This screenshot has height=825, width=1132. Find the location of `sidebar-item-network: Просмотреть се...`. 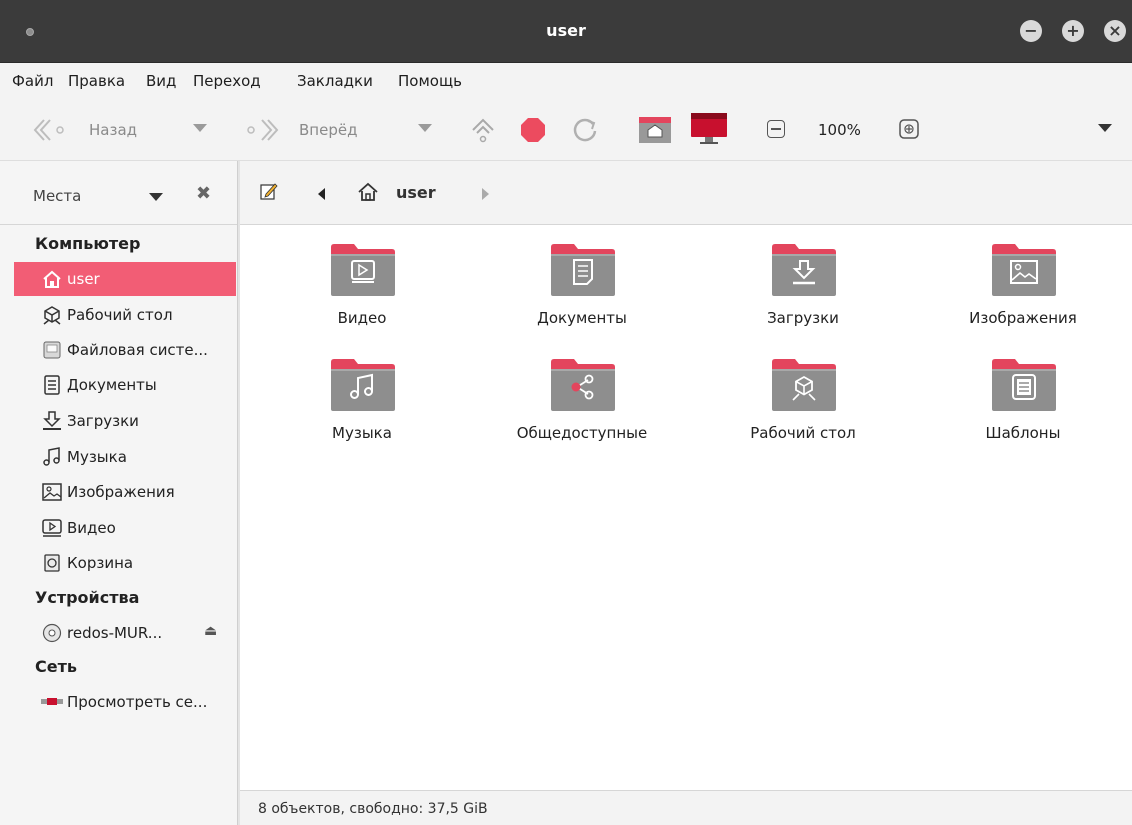

sidebar-item-network: Просмотреть се... is located at coordinates (125, 702).